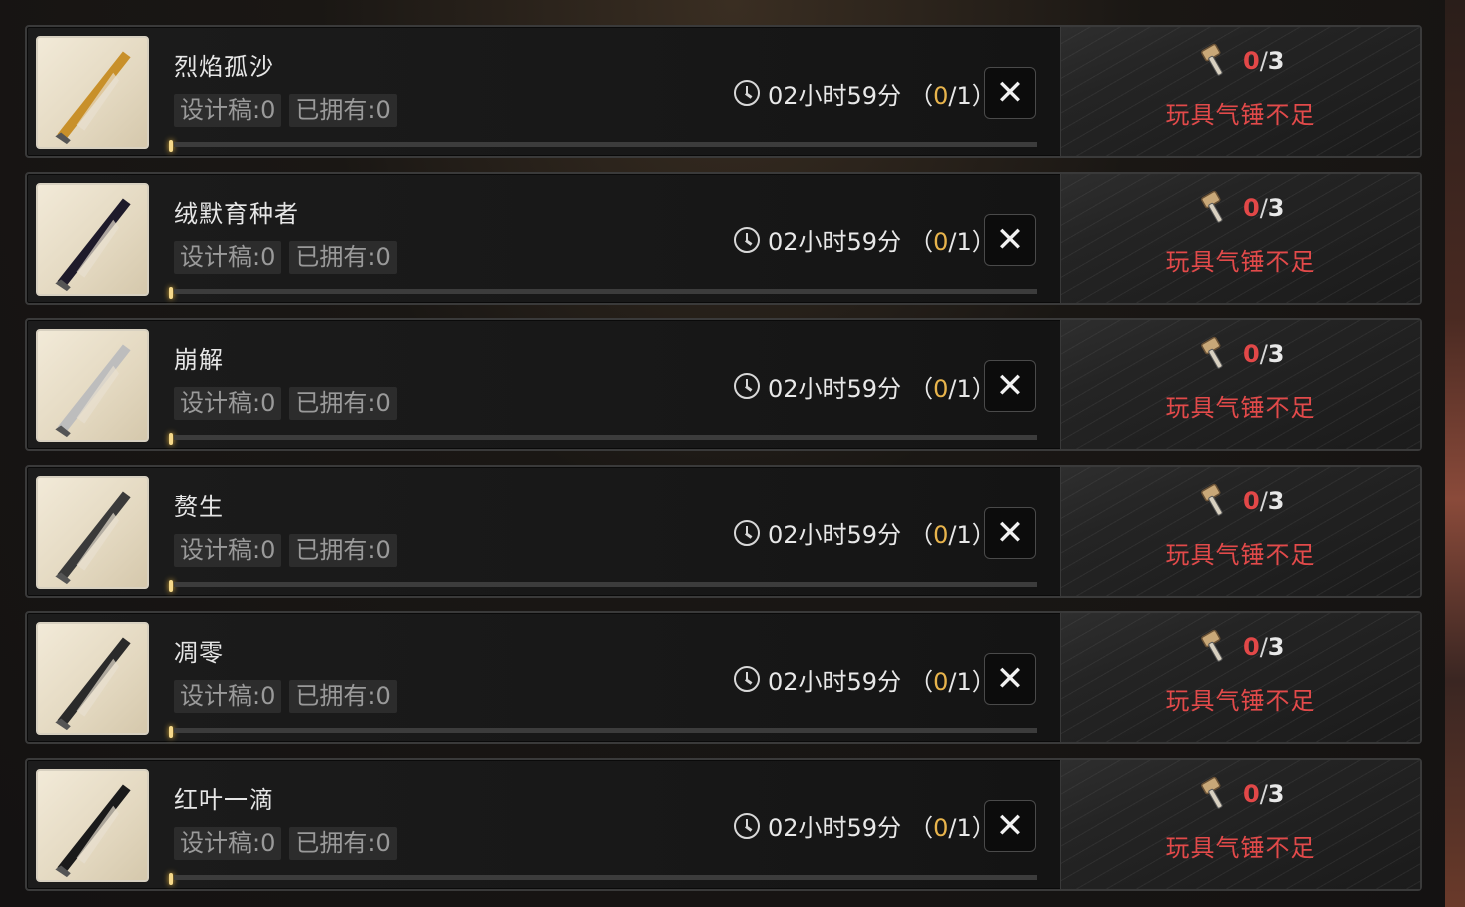  Describe the element at coordinates (199, 360) in the screenshot. I see `weapon-name: 崩解` at that location.